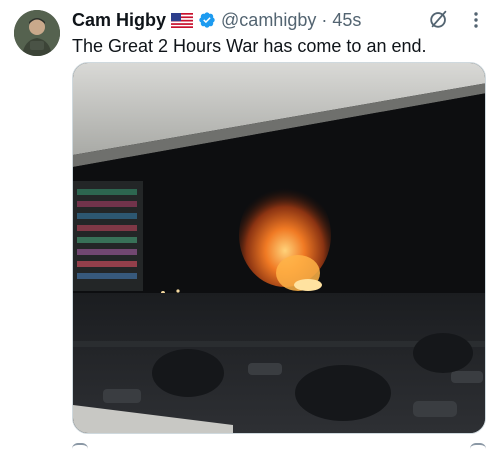 The height and width of the screenshot is (450, 500). Describe the element at coordinates (346, 20) in the screenshot. I see `timestamp: 45s` at that location.